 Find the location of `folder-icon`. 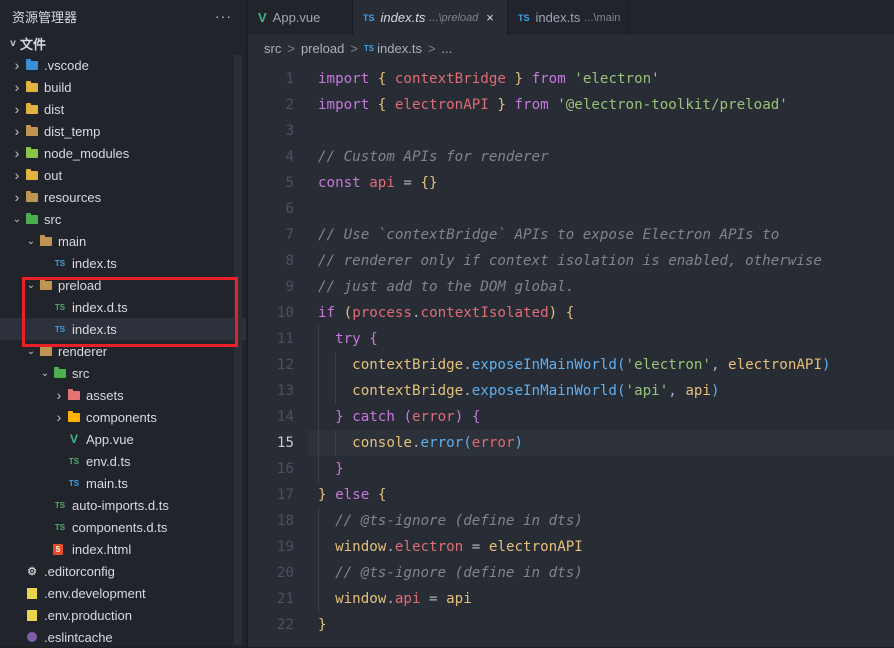

folder-icon is located at coordinates (46, 241).